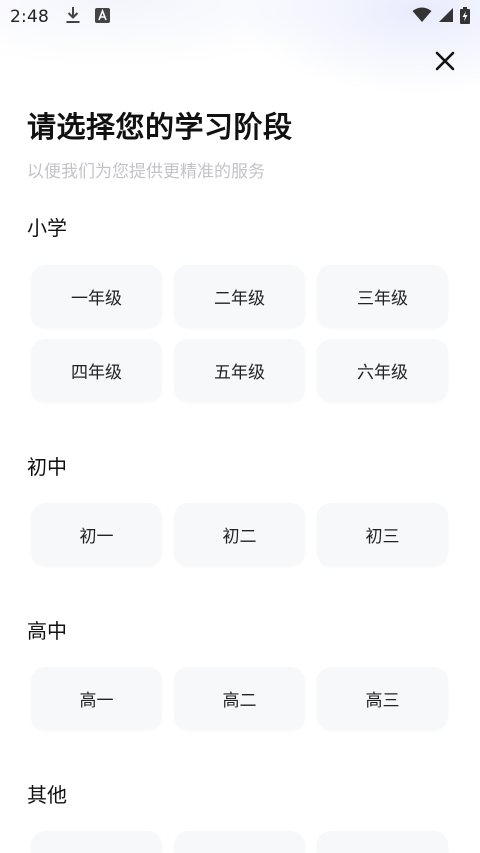  What do you see at coordinates (146, 172) in the screenshot?
I see `page-subtitle: 以便我们为您提供更精准的服务` at bounding box center [146, 172].